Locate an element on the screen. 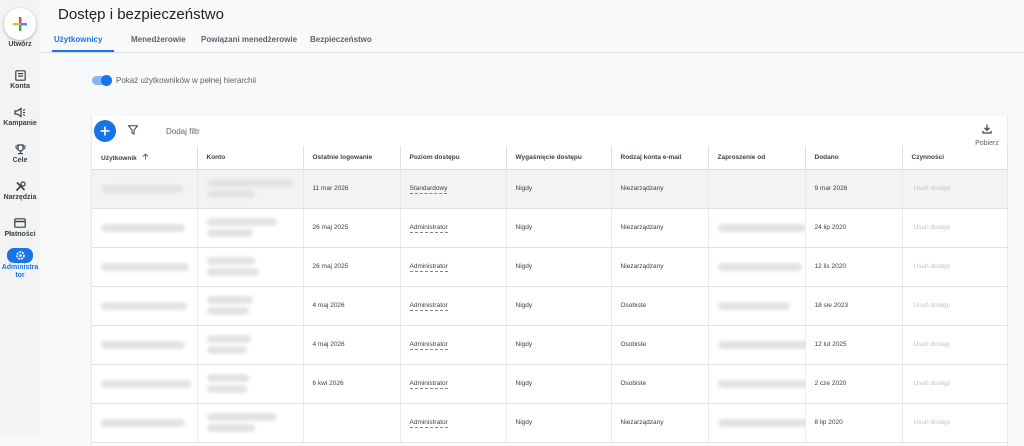 The image size is (1024, 446). create-label: Utwórz is located at coordinates (20, 44).